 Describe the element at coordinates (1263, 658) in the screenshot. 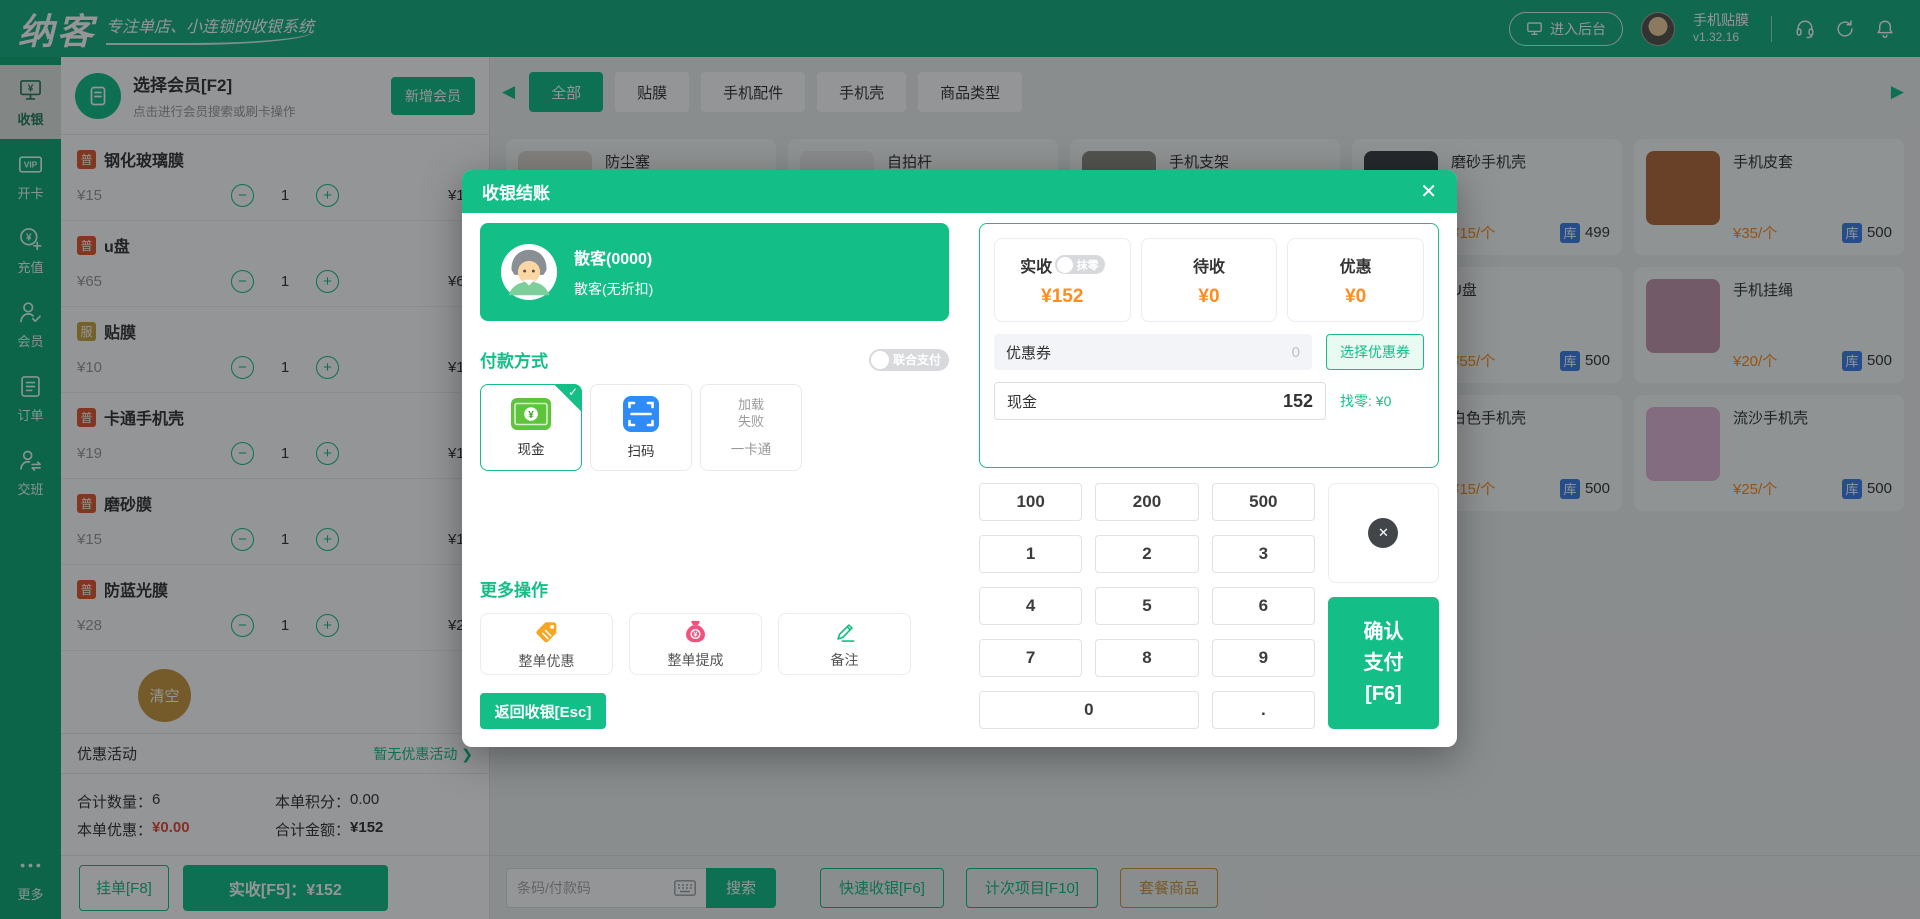

I see `numpad-key-9: 9` at that location.